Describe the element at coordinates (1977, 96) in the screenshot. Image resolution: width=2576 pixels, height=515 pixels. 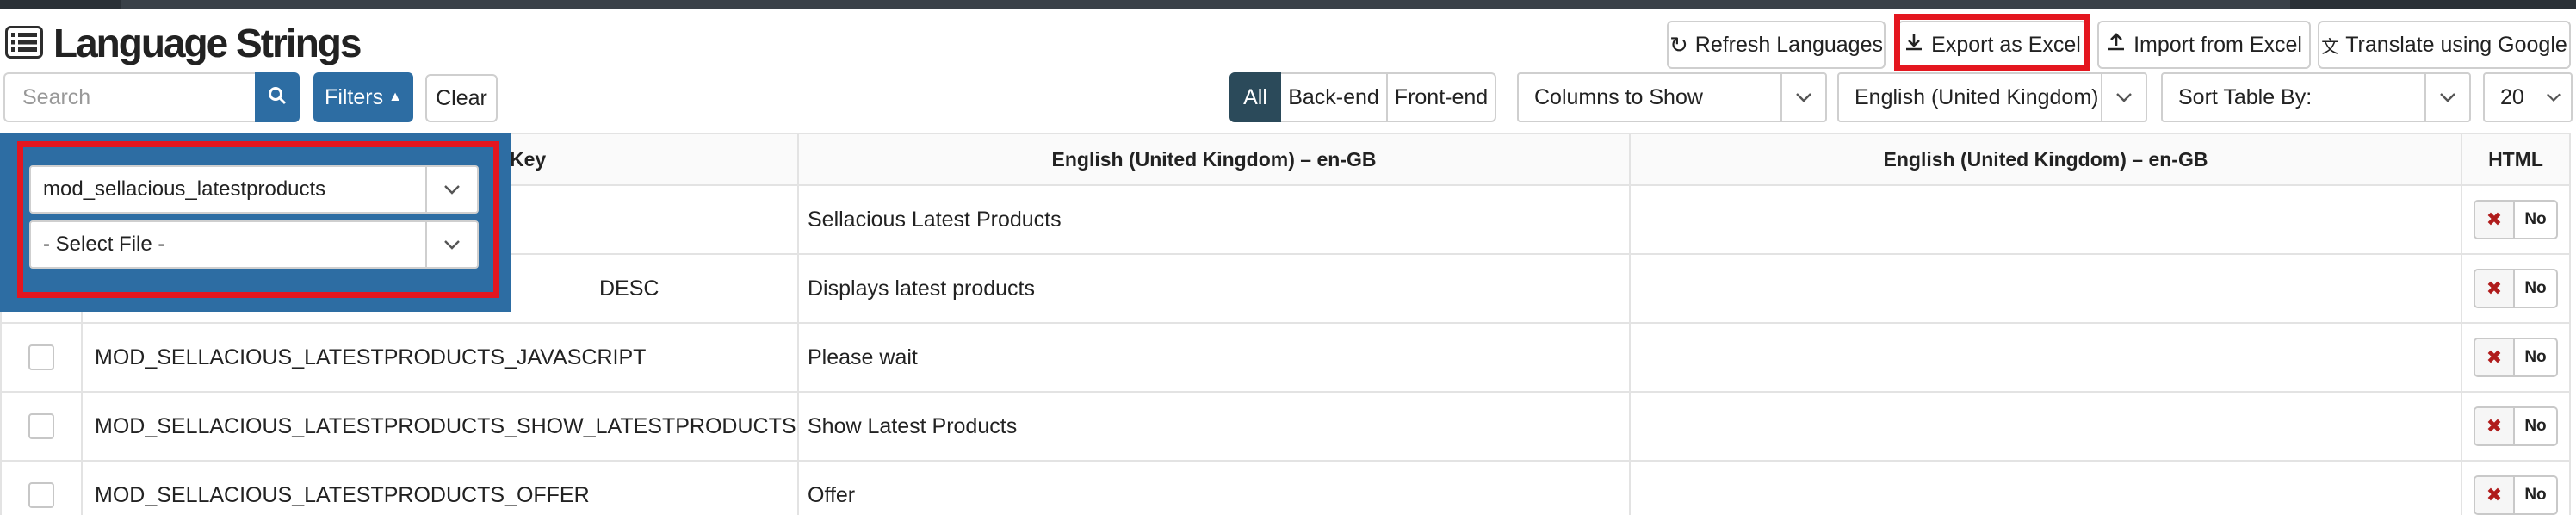
I see `language-select-value: English (United Kingdom)` at that location.